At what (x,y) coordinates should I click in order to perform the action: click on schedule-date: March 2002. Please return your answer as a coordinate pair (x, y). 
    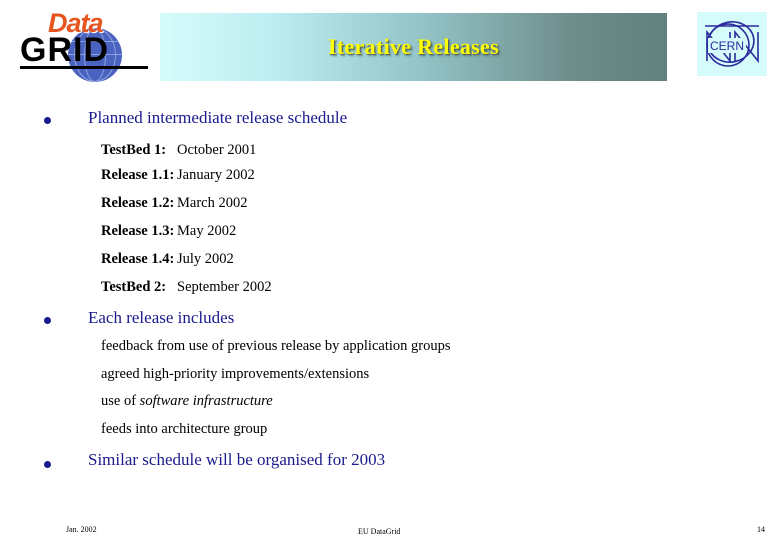
    Looking at the image, I should click on (212, 203).